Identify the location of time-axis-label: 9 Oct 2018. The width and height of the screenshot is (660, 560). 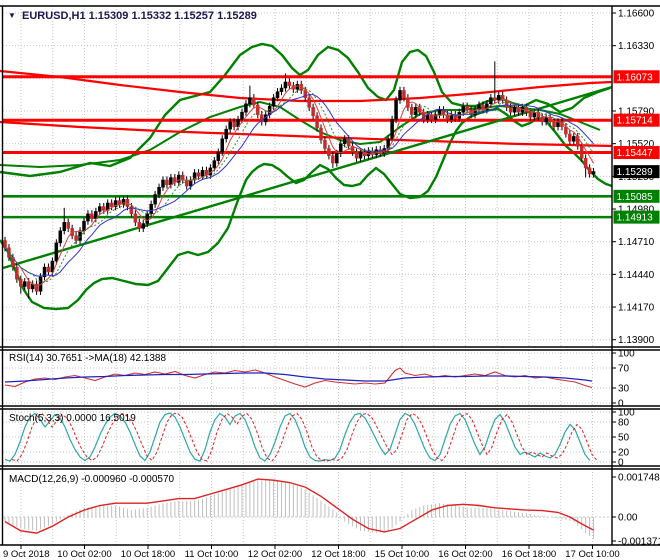
(26, 554).